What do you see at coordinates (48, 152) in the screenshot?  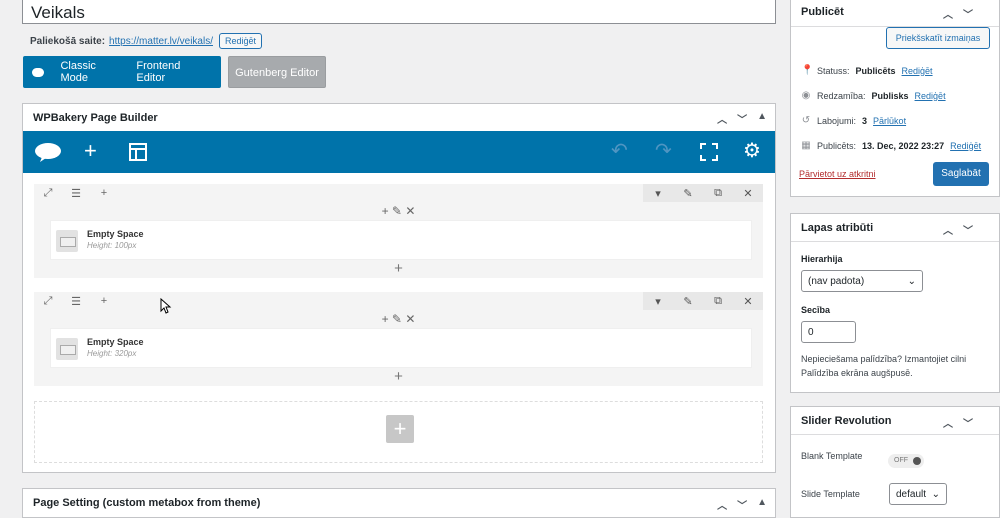 I see `wpbakery-logo-icon` at bounding box center [48, 152].